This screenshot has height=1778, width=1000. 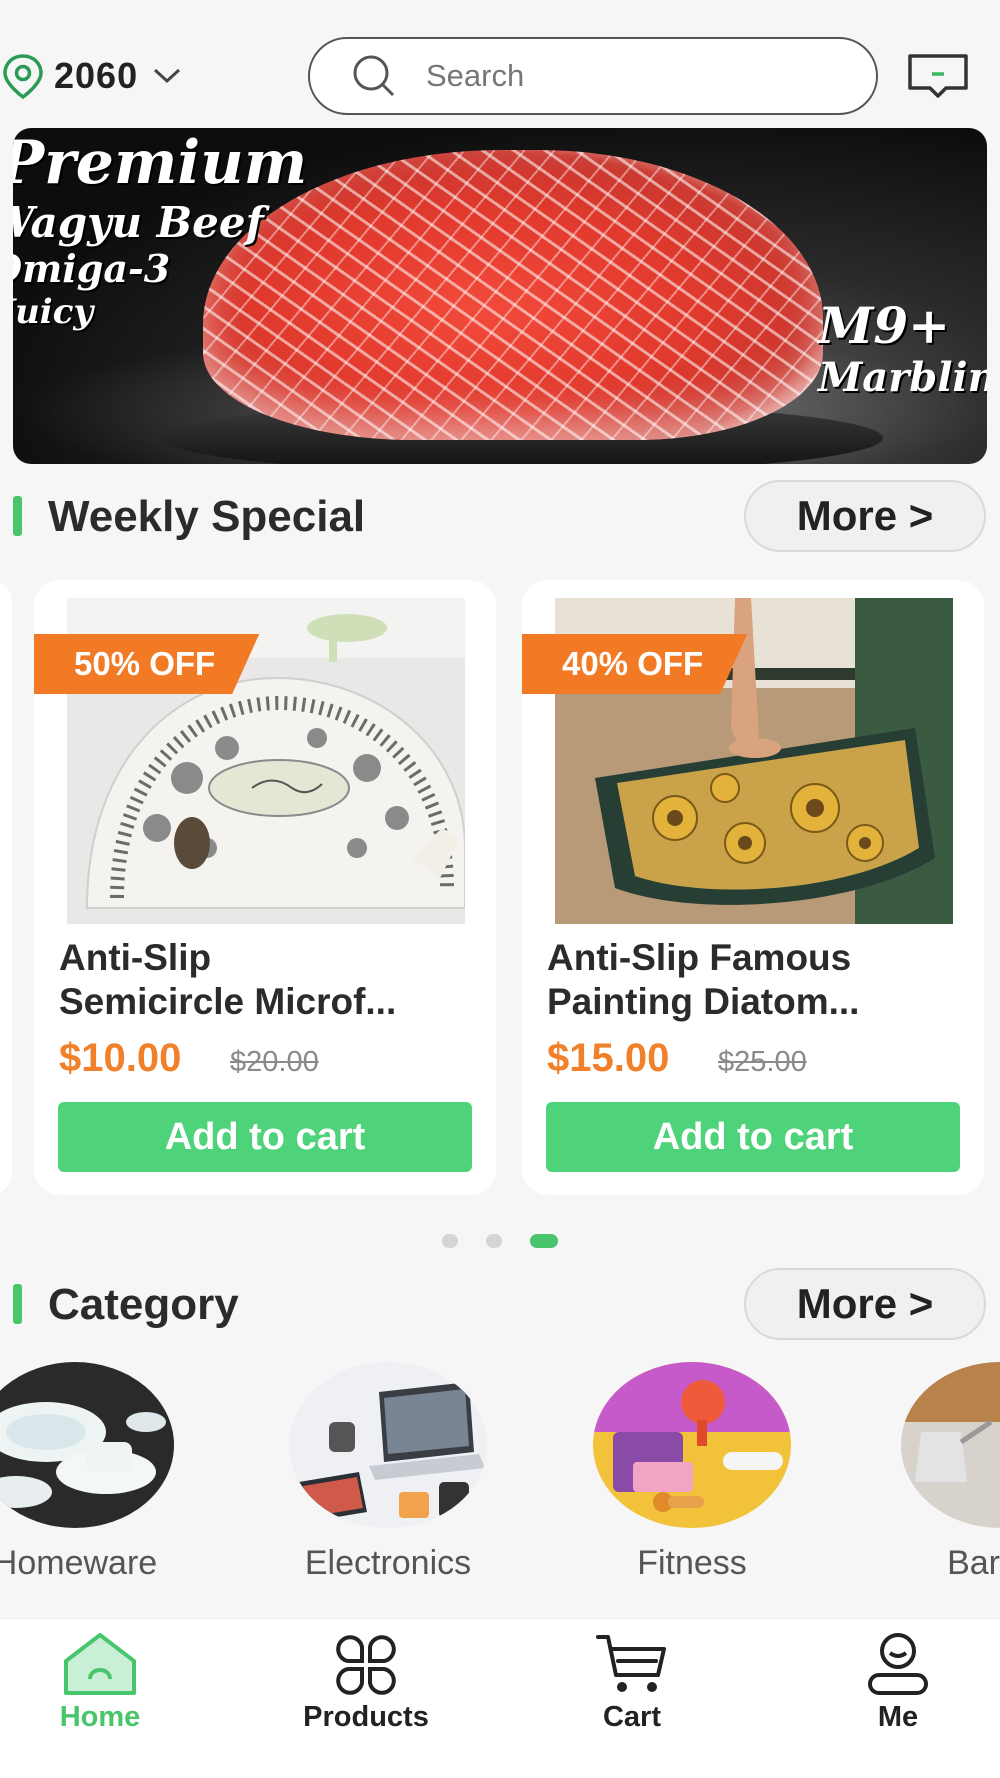 I want to click on banner-line: Premium, so click(x=160, y=163).